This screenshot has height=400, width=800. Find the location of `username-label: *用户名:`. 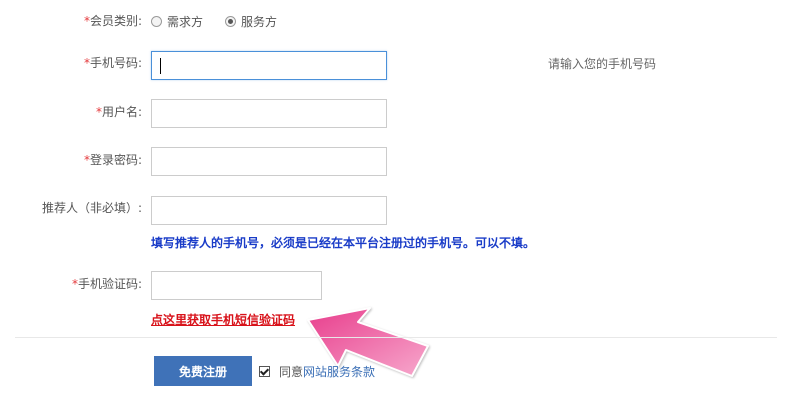

username-label: *用户名: is located at coordinates (118, 112).